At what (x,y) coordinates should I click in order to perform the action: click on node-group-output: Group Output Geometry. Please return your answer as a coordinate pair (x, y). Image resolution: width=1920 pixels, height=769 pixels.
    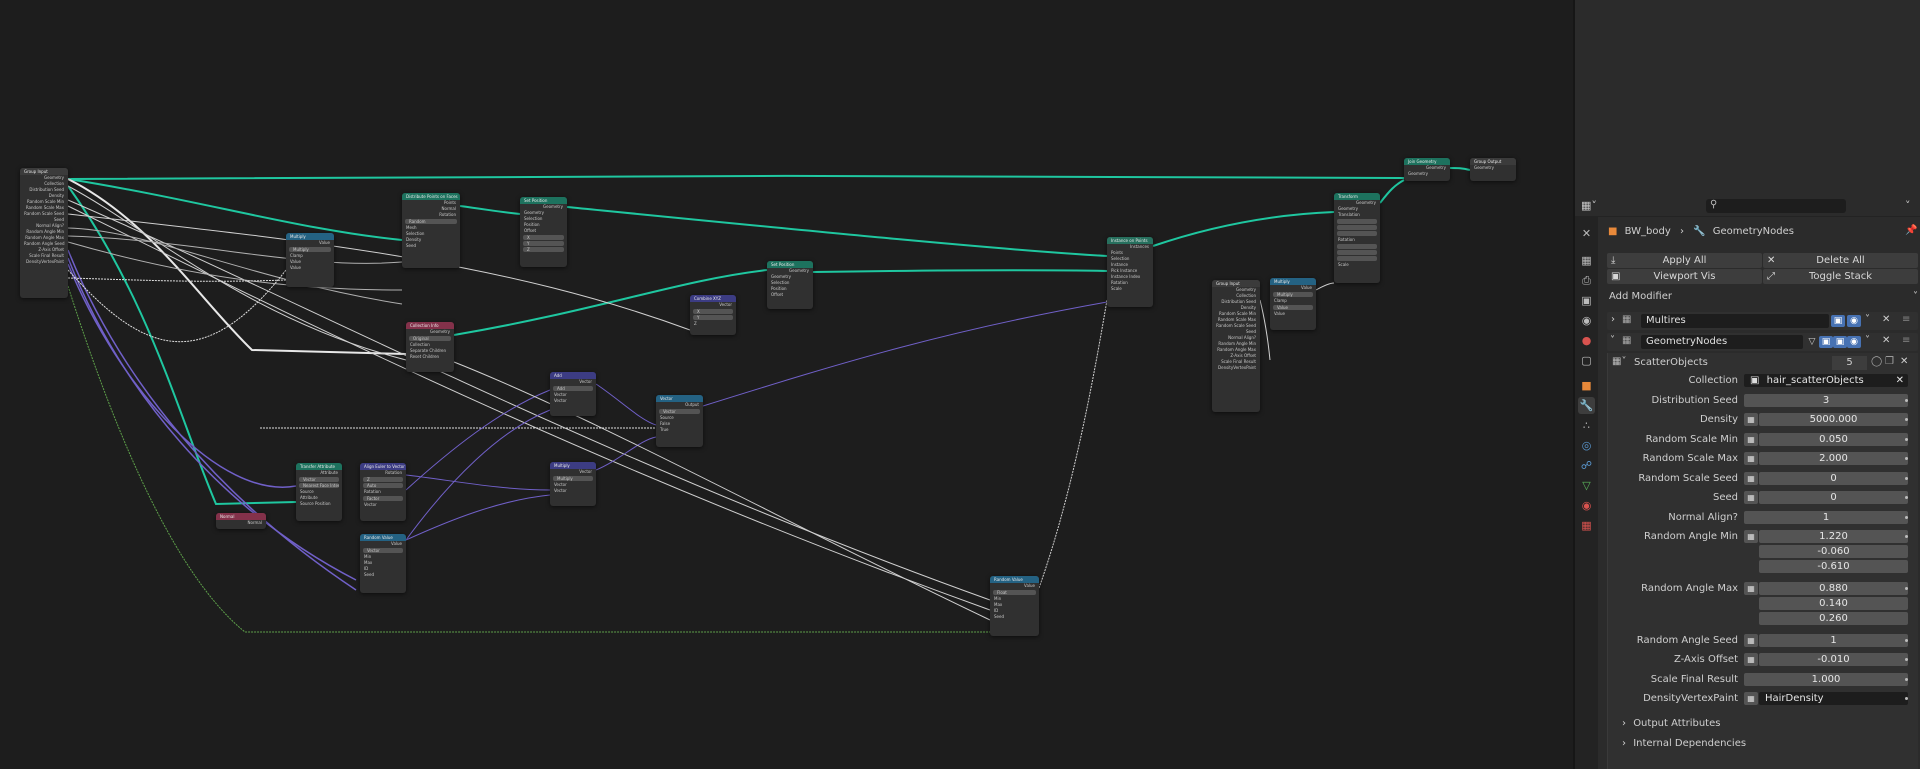
    Looking at the image, I should click on (1493, 169).